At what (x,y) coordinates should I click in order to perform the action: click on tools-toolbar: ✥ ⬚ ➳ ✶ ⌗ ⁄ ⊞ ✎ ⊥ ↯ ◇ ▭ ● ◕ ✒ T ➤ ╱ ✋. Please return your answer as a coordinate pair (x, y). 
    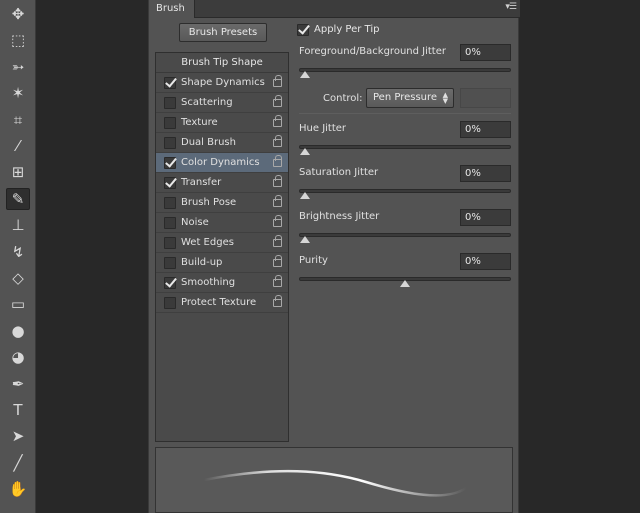
    Looking at the image, I should click on (18, 256).